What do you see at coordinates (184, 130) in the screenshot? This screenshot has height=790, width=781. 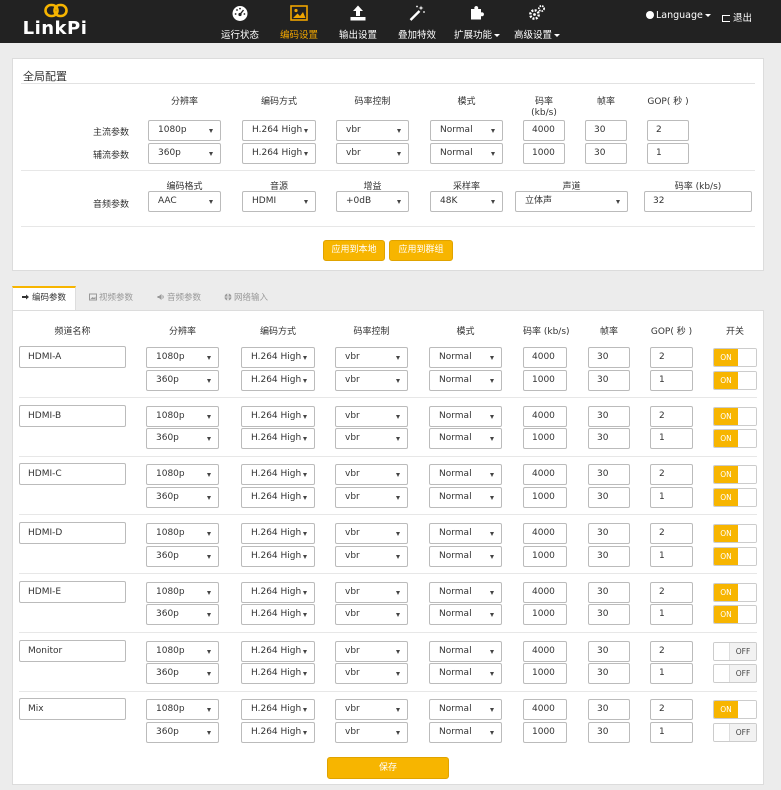 I see `main-resolution-select: 1080p` at bounding box center [184, 130].